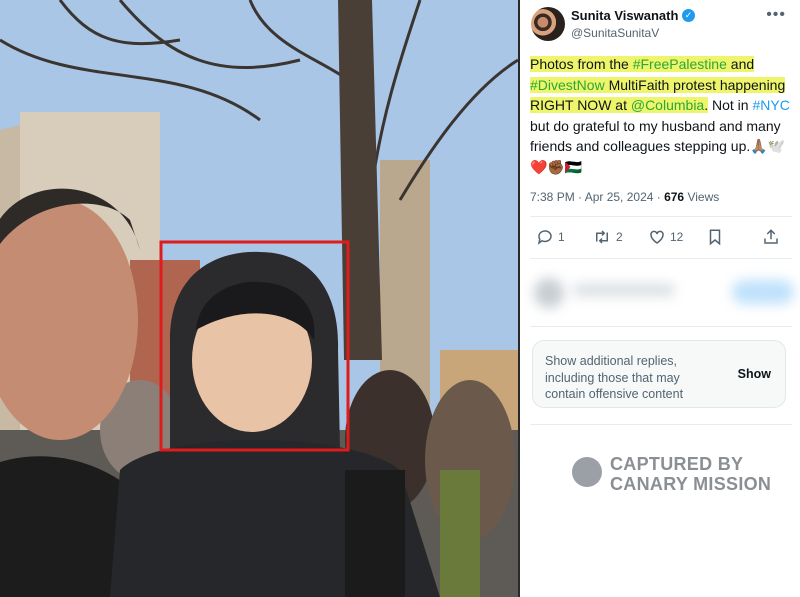 This screenshot has height=597, width=800. Describe the element at coordinates (665, 237) in the screenshot. I see `like-button: 12` at that location.